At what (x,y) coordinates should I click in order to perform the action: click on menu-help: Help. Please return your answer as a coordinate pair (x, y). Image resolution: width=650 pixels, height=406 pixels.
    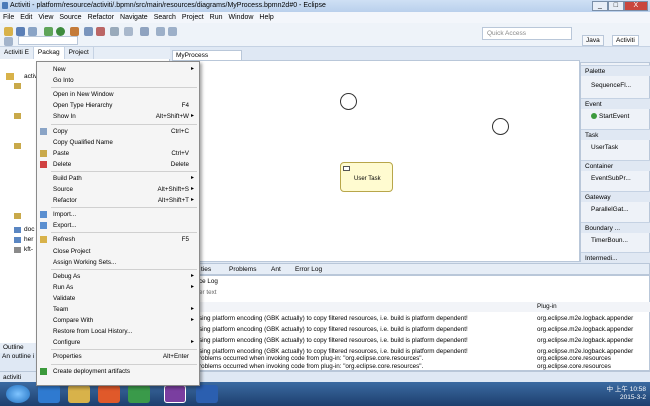
    Looking at the image, I should click on (266, 17).